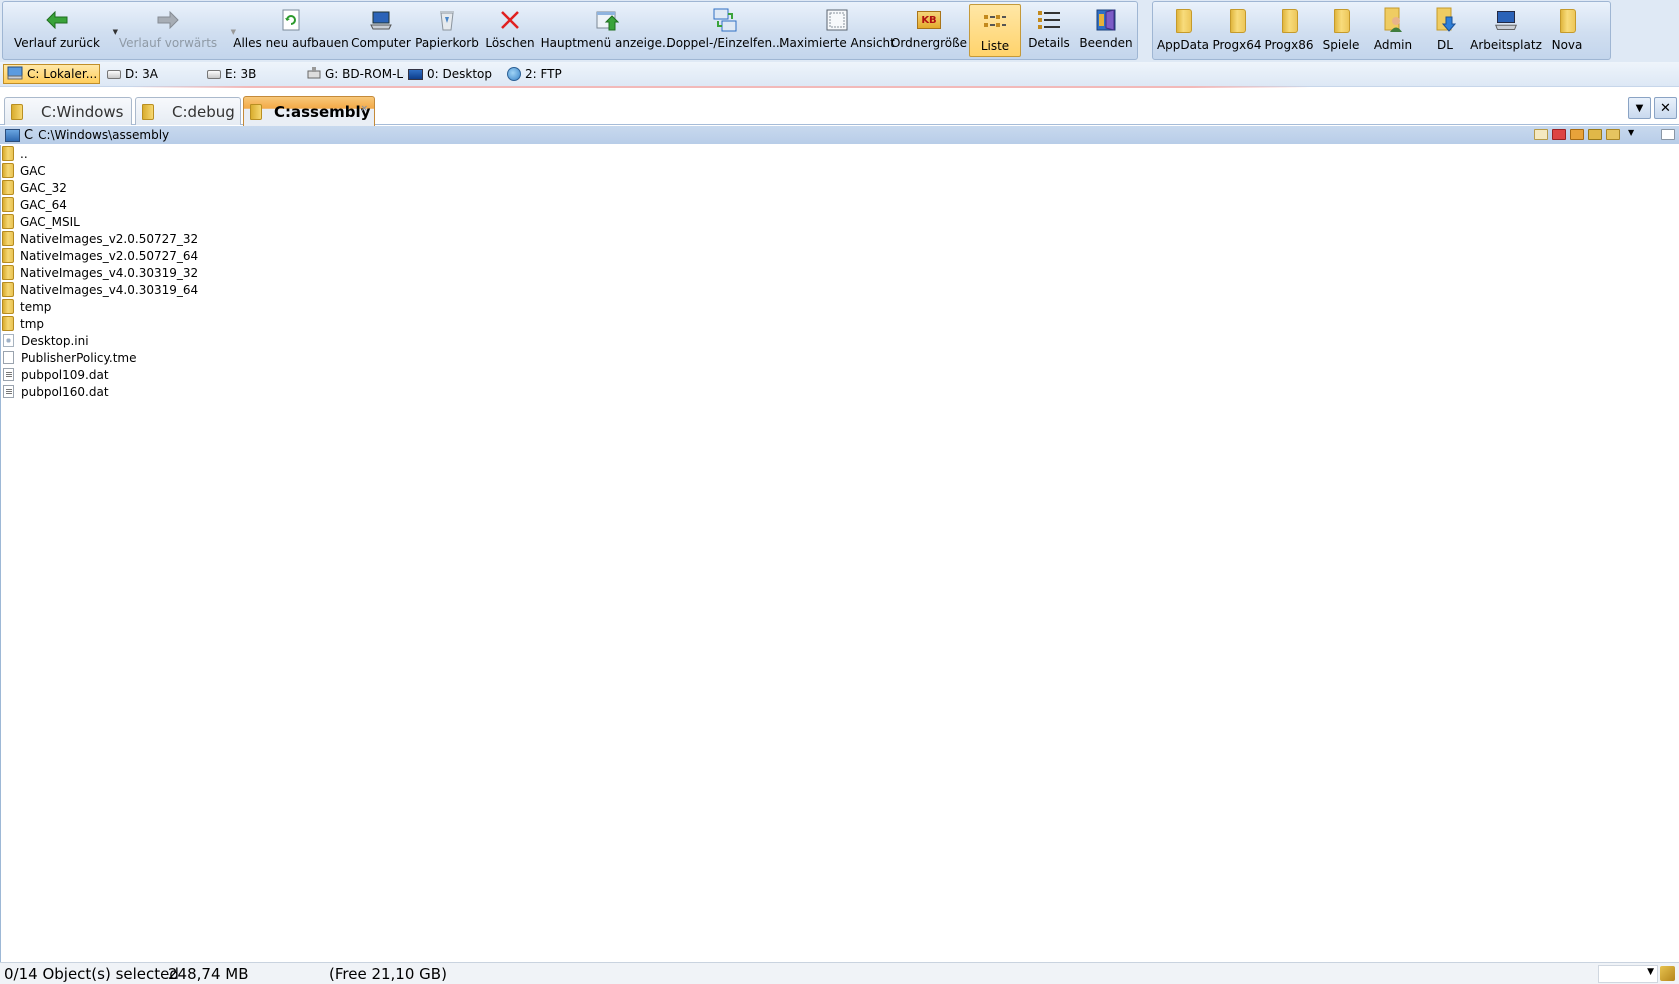 Image resolution: width=1679 pixels, height=984 pixels. I want to click on list-item: GAC_MSIL, so click(41, 221).